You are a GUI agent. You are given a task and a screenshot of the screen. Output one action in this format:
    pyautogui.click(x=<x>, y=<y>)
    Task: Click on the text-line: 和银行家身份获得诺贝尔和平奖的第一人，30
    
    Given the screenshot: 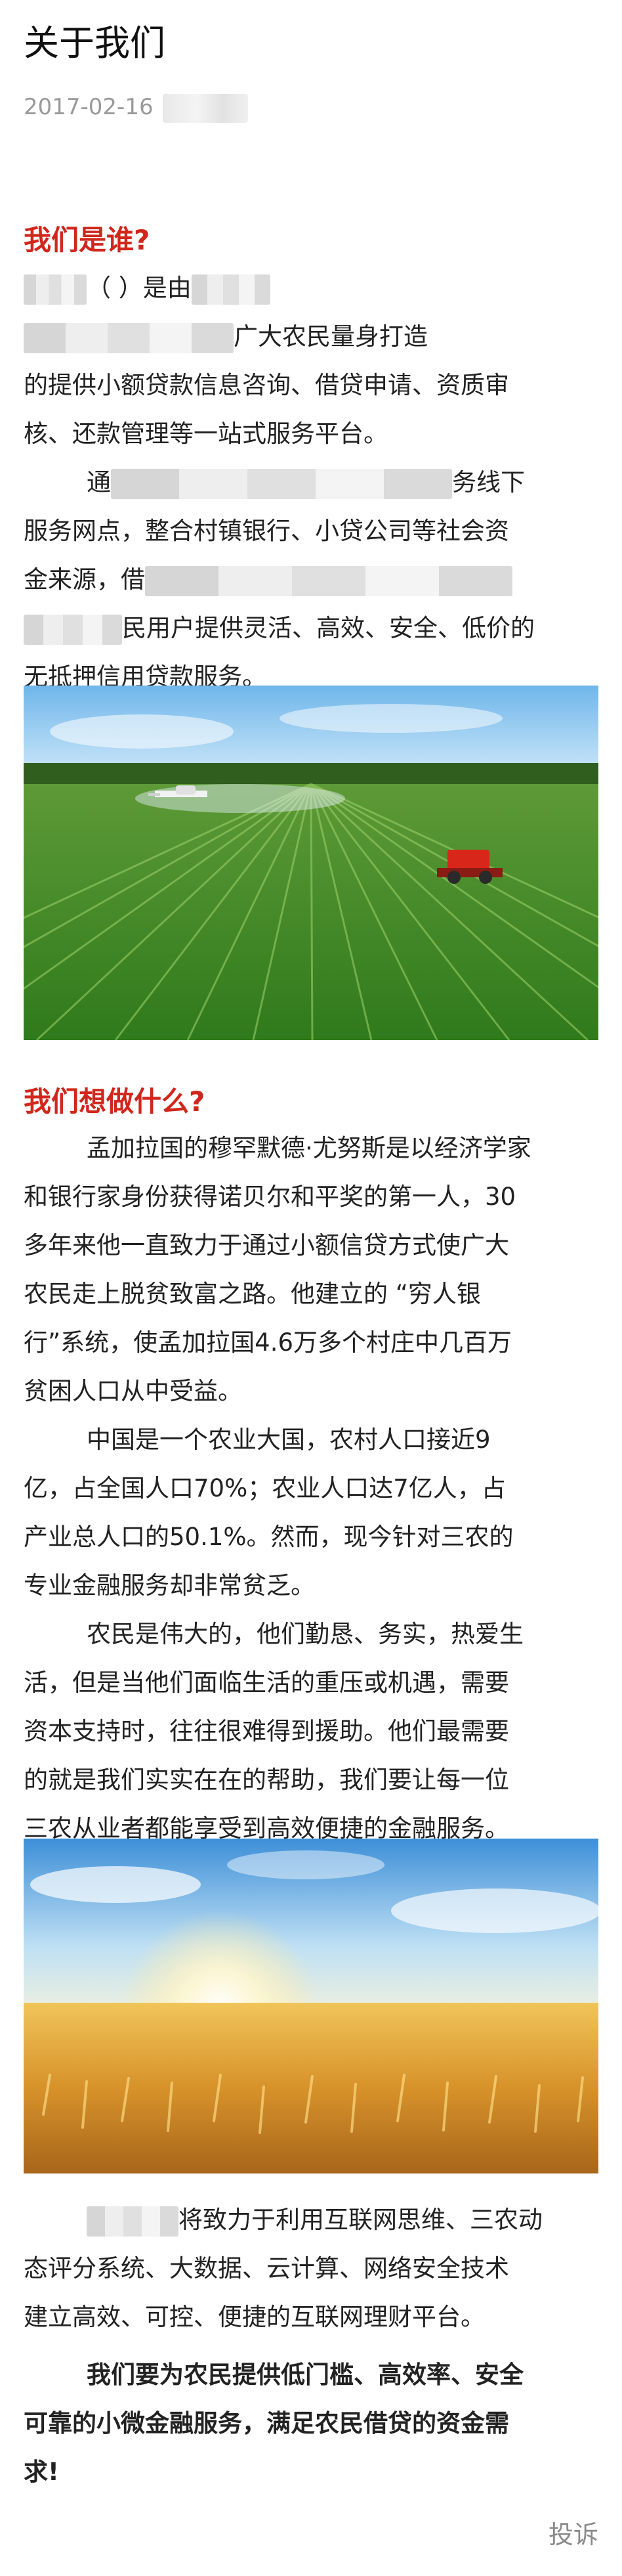 What is the action you would take?
    pyautogui.click(x=270, y=1197)
    